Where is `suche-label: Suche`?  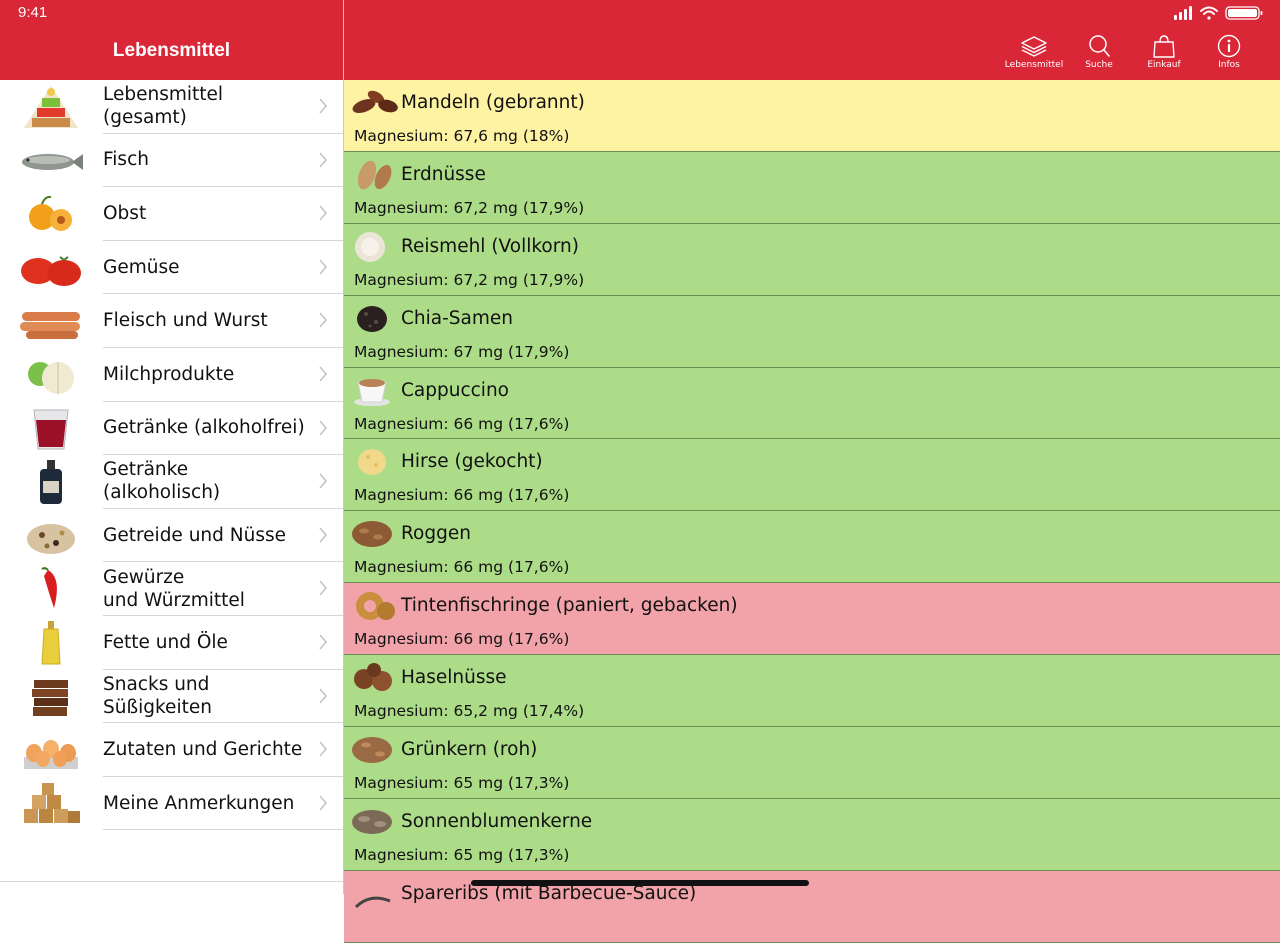 suche-label: Suche is located at coordinates (1099, 65).